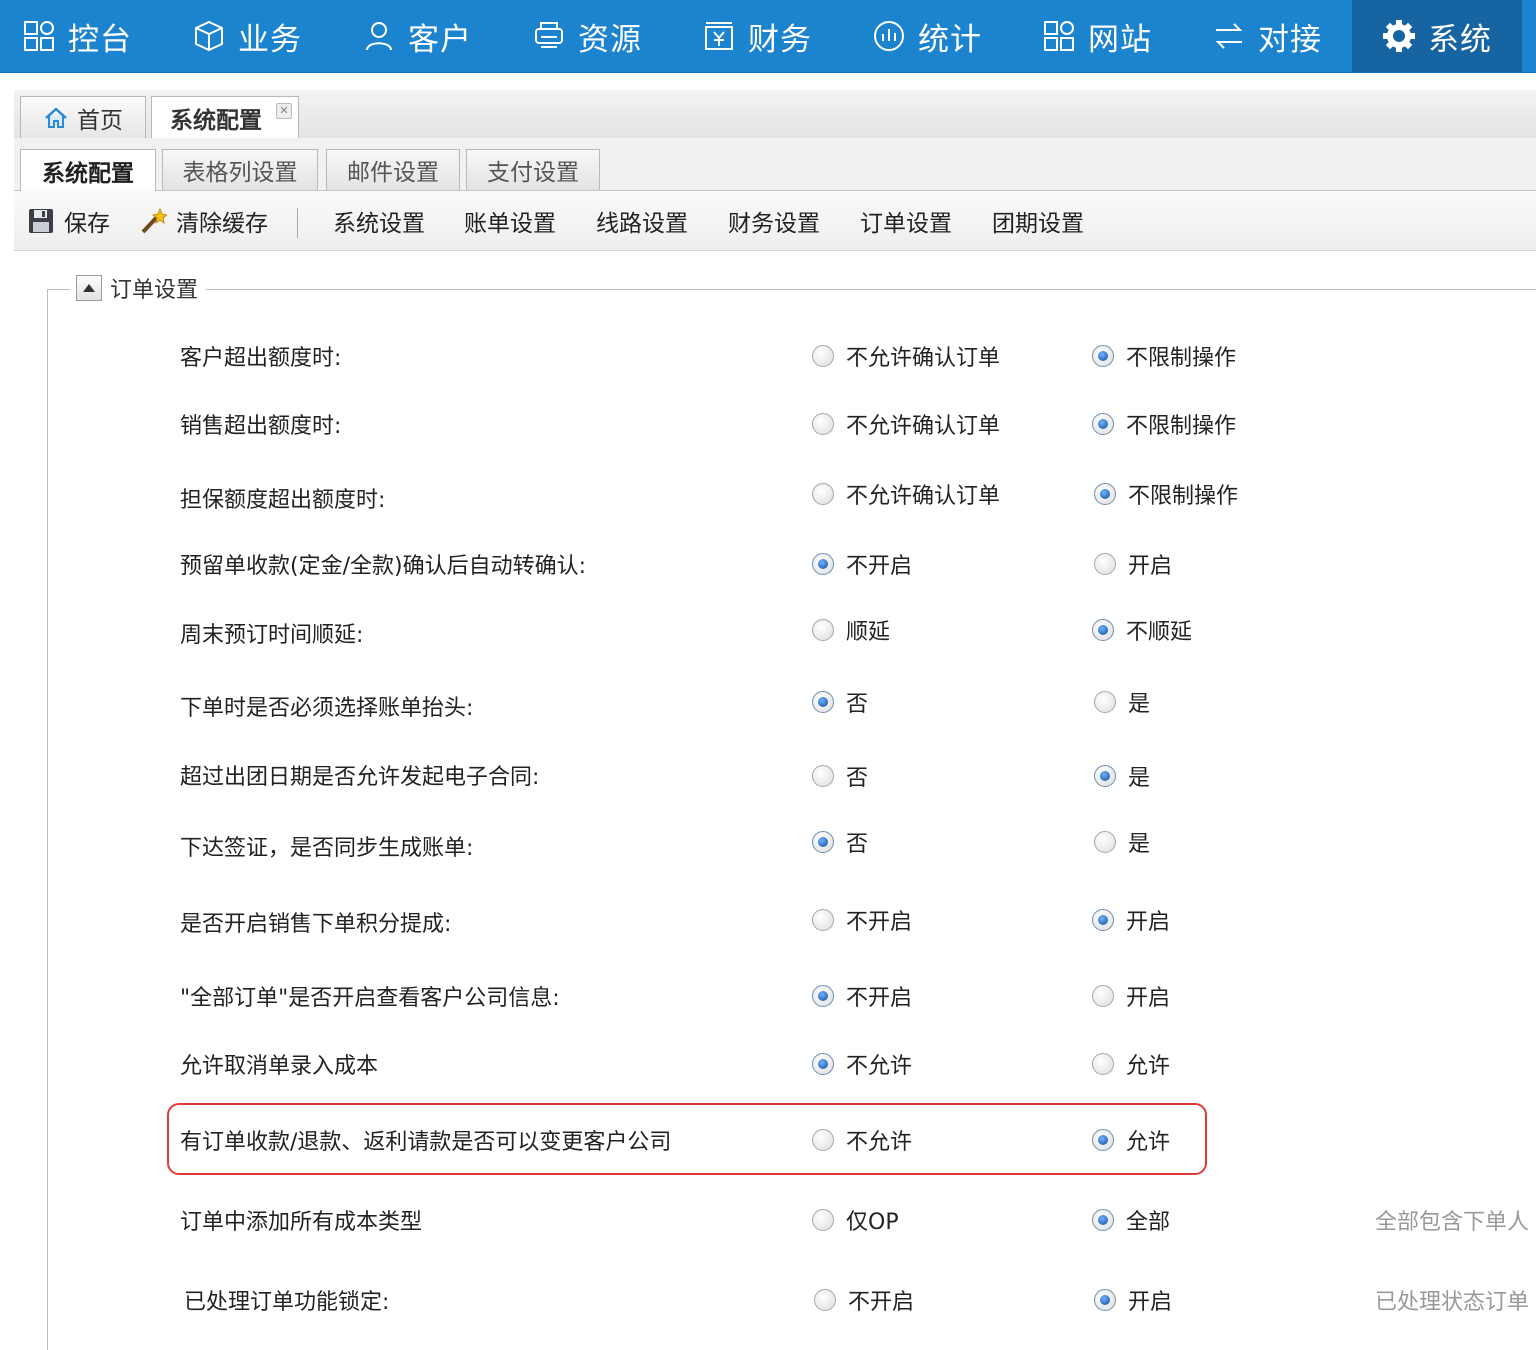 The height and width of the screenshot is (1350, 1536). I want to click on toolbar-link-4: 订单设置, so click(906, 220).